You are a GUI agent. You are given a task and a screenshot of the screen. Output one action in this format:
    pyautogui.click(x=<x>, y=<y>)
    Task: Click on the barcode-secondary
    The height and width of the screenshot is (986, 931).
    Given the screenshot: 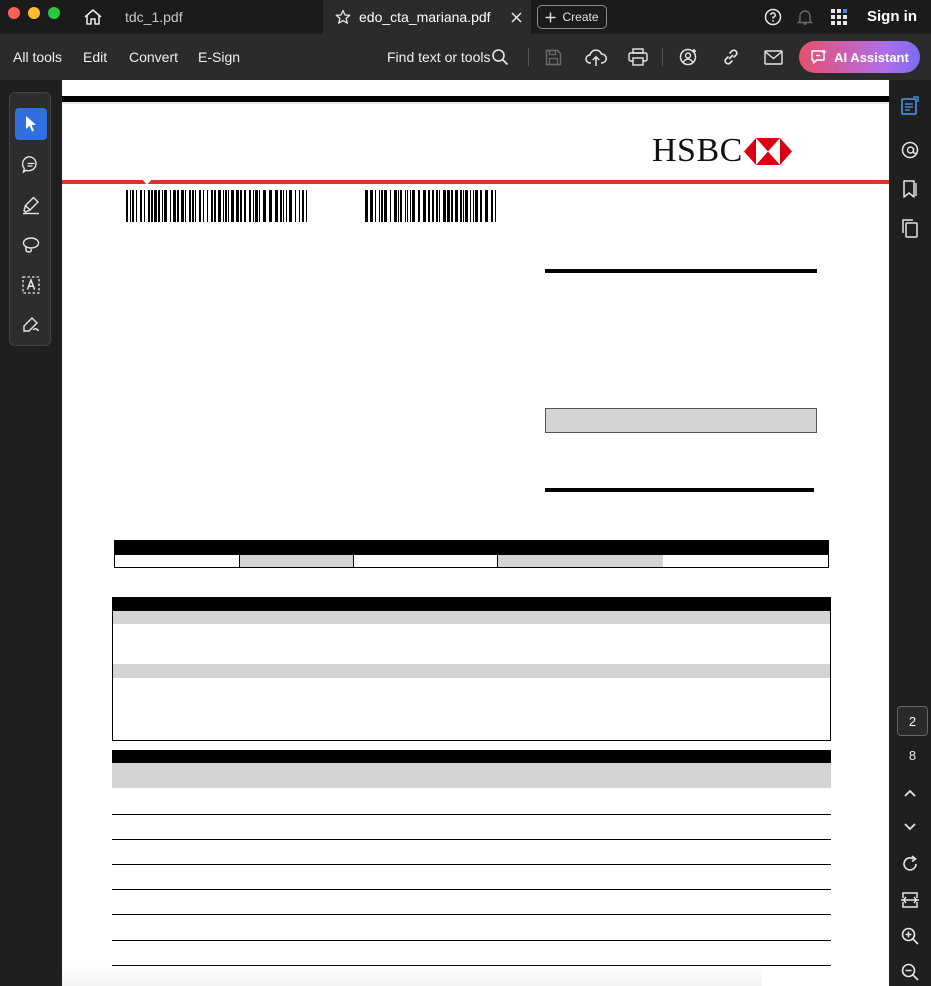 What is the action you would take?
    pyautogui.click(x=430, y=206)
    